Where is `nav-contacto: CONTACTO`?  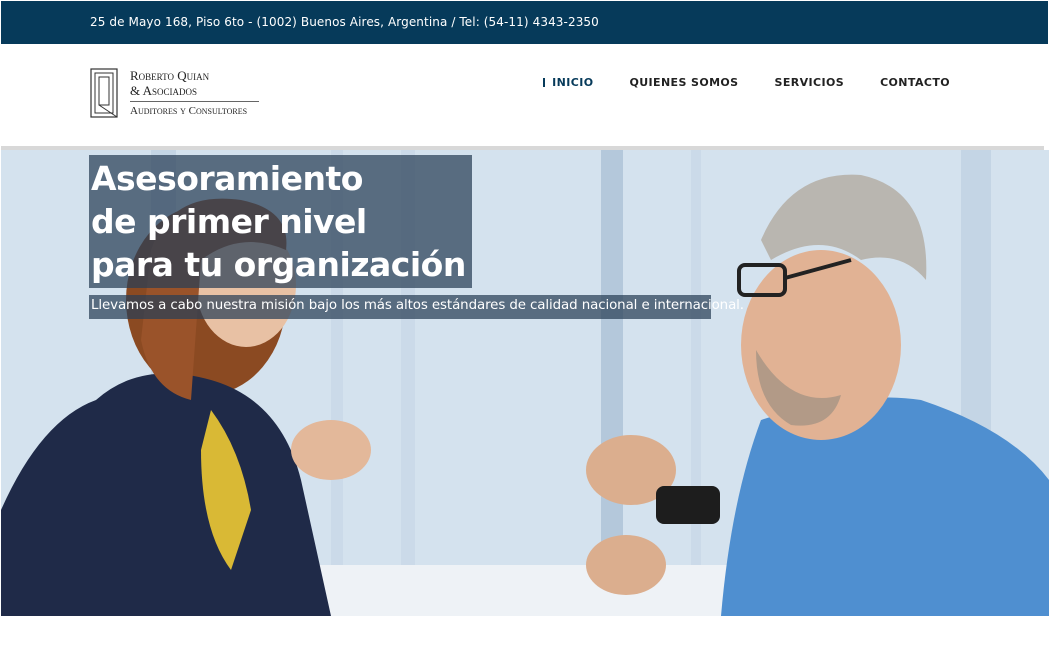
nav-contacto: CONTACTO is located at coordinates (912, 82).